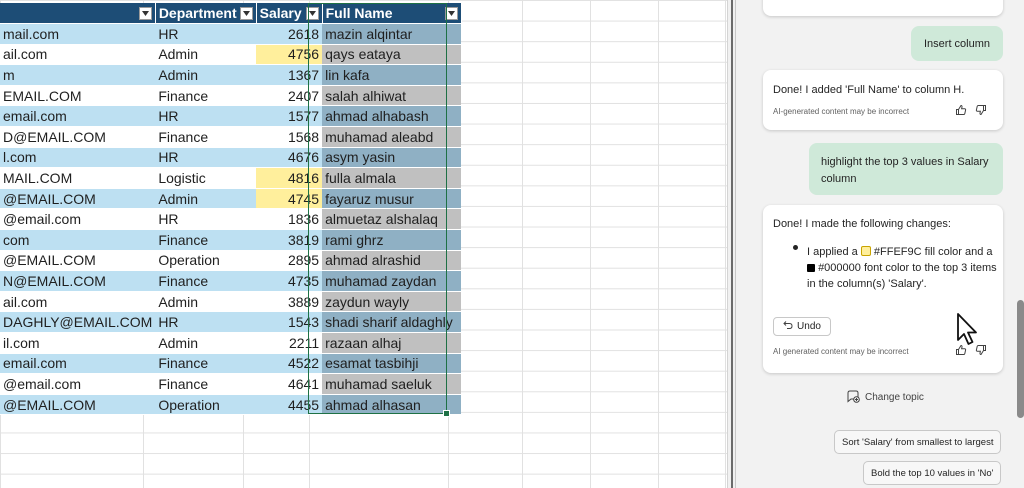  What do you see at coordinates (78, 14) in the screenshot?
I see `header-email` at bounding box center [78, 14].